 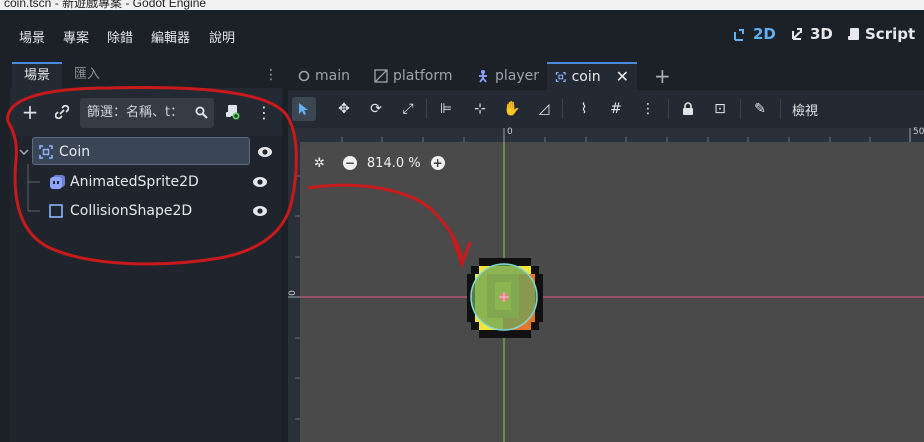 I want to click on scene-toolbar: + 篩選：名稱、t： ⋮, so click(x=146, y=113).